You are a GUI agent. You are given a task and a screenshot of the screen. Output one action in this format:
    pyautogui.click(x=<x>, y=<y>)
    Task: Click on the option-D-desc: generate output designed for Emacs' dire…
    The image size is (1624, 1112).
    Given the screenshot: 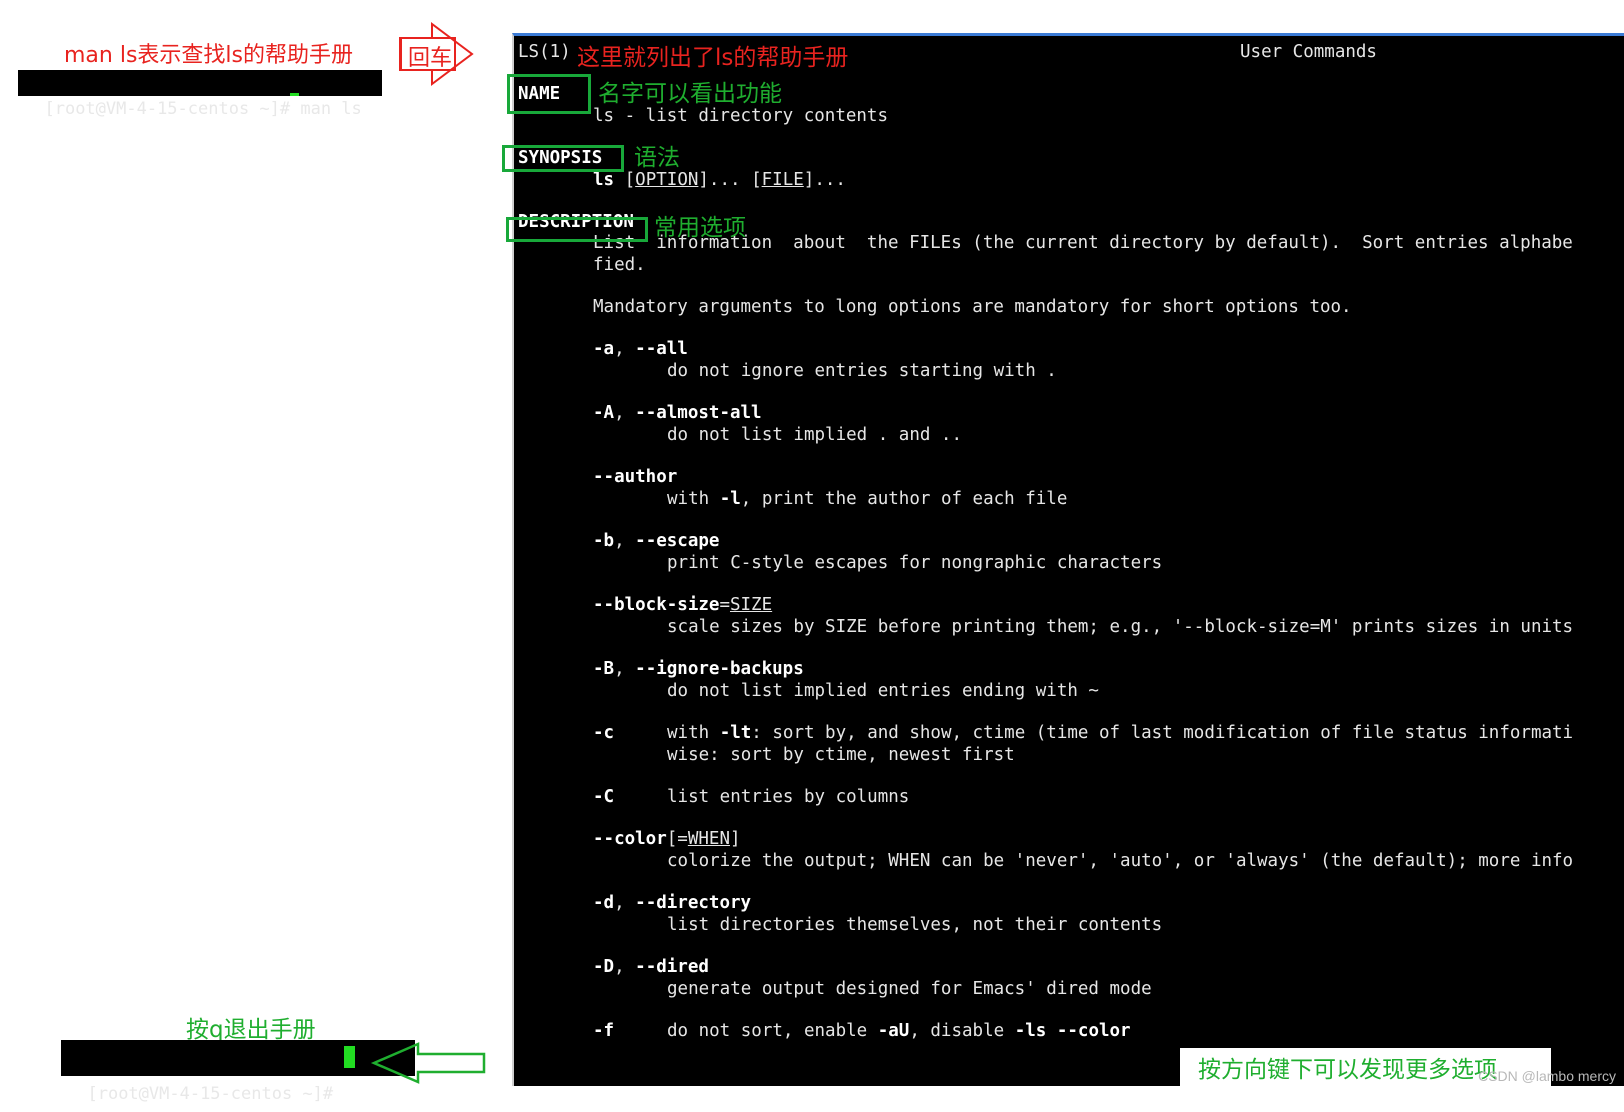 What is the action you would take?
    pyautogui.click(x=909, y=989)
    